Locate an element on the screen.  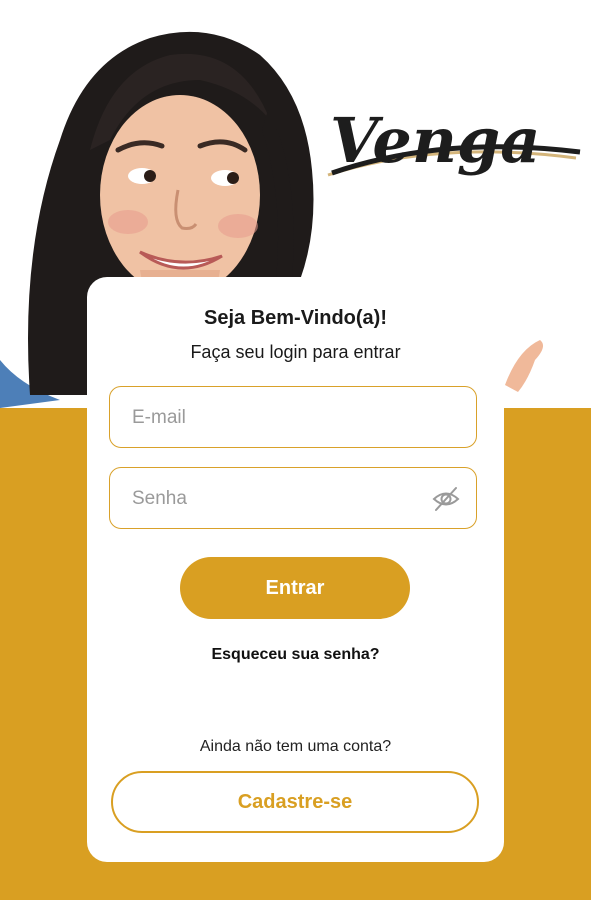
venga-logo: Venga is located at coordinates (450, 140).